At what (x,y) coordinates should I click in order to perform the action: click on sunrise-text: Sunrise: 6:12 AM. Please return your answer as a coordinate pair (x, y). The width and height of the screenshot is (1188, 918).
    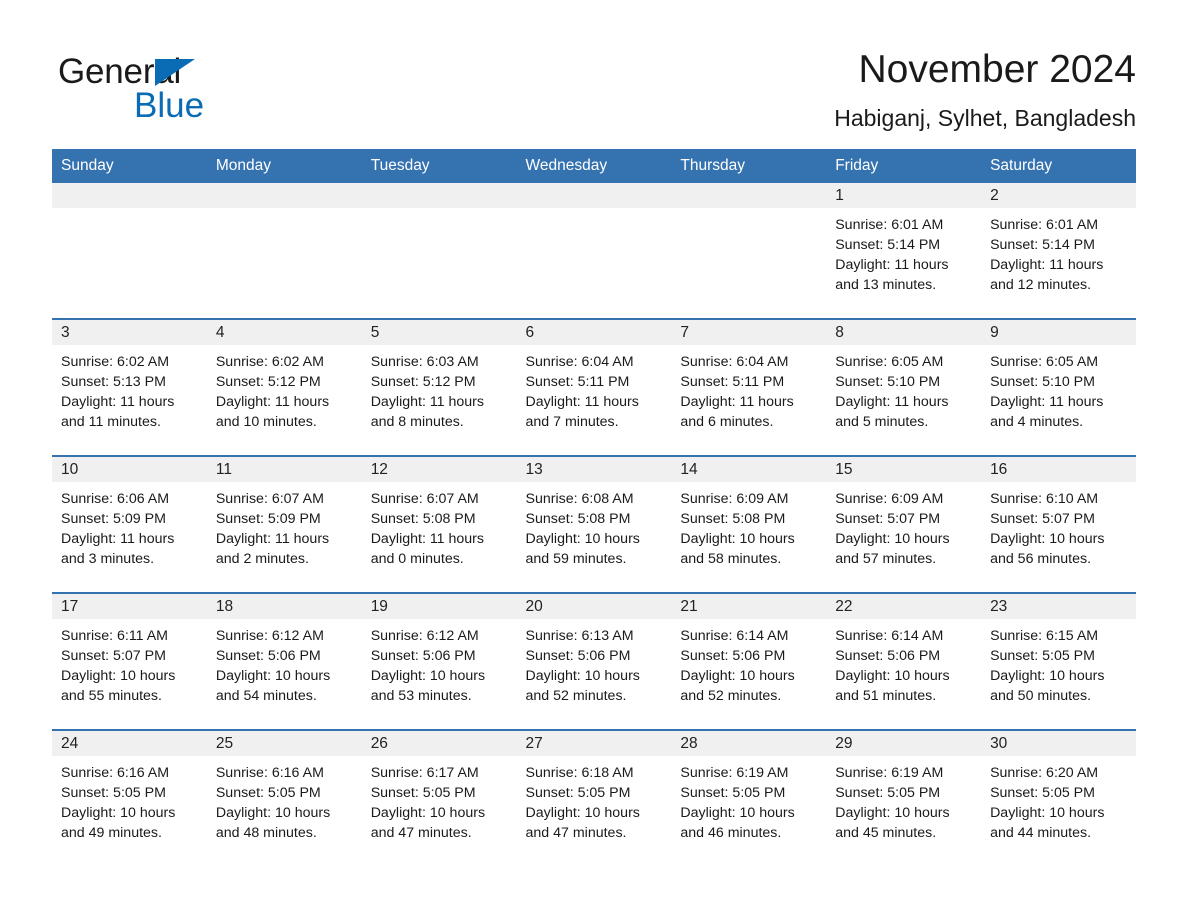
    Looking at the image, I should click on (424, 635).